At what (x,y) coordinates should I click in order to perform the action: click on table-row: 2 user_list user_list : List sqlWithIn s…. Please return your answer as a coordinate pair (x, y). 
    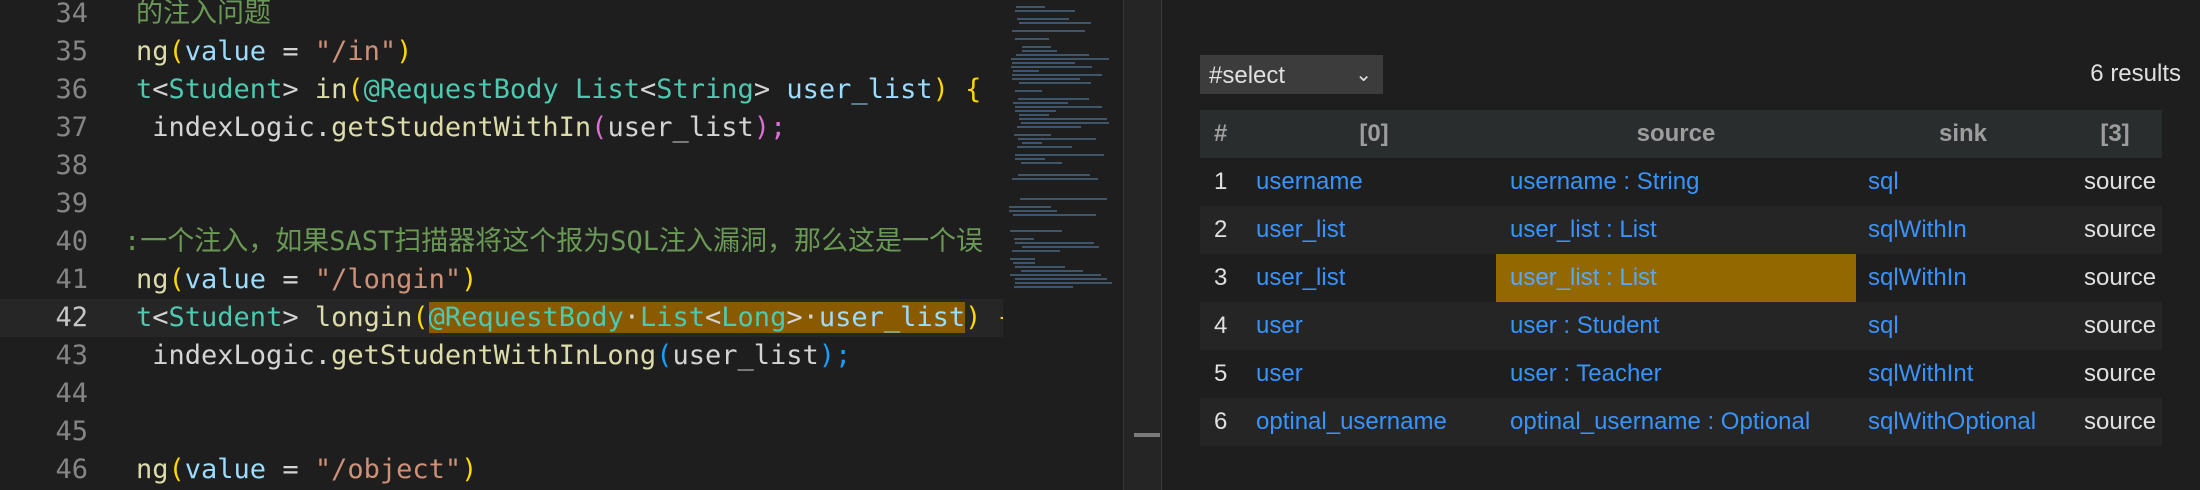
    Looking at the image, I should click on (1681, 230).